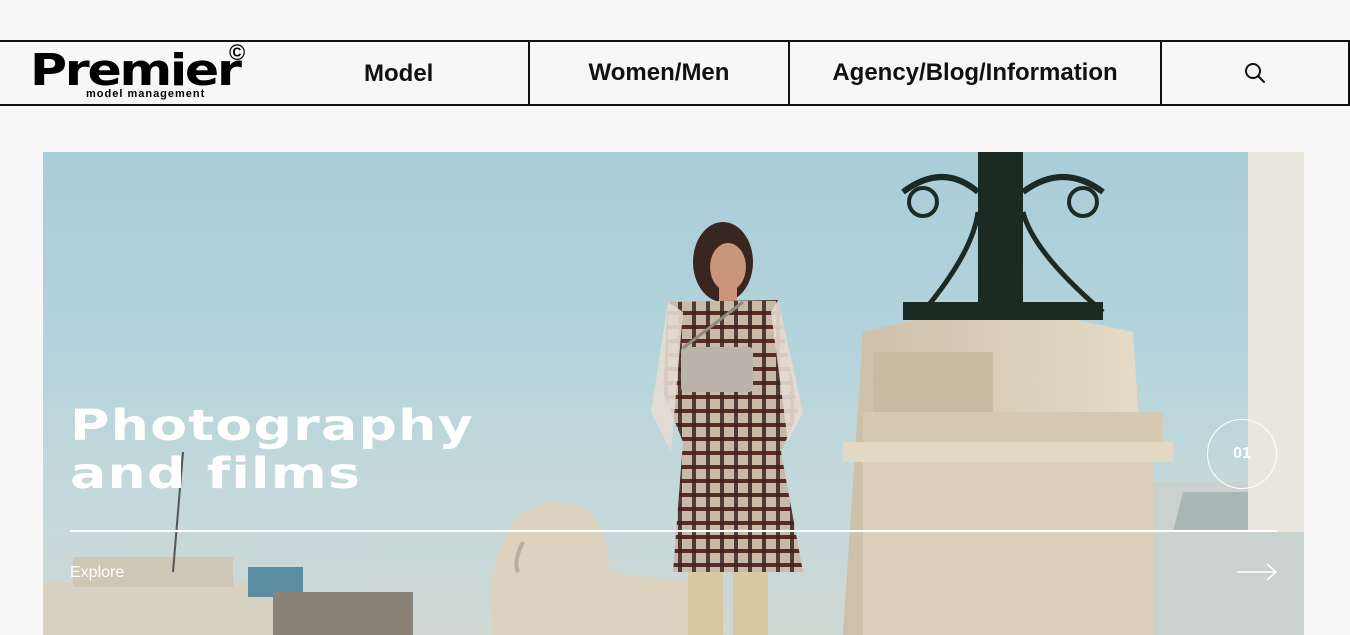  I want to click on logo-copyright-mark: ©, so click(237, 52).